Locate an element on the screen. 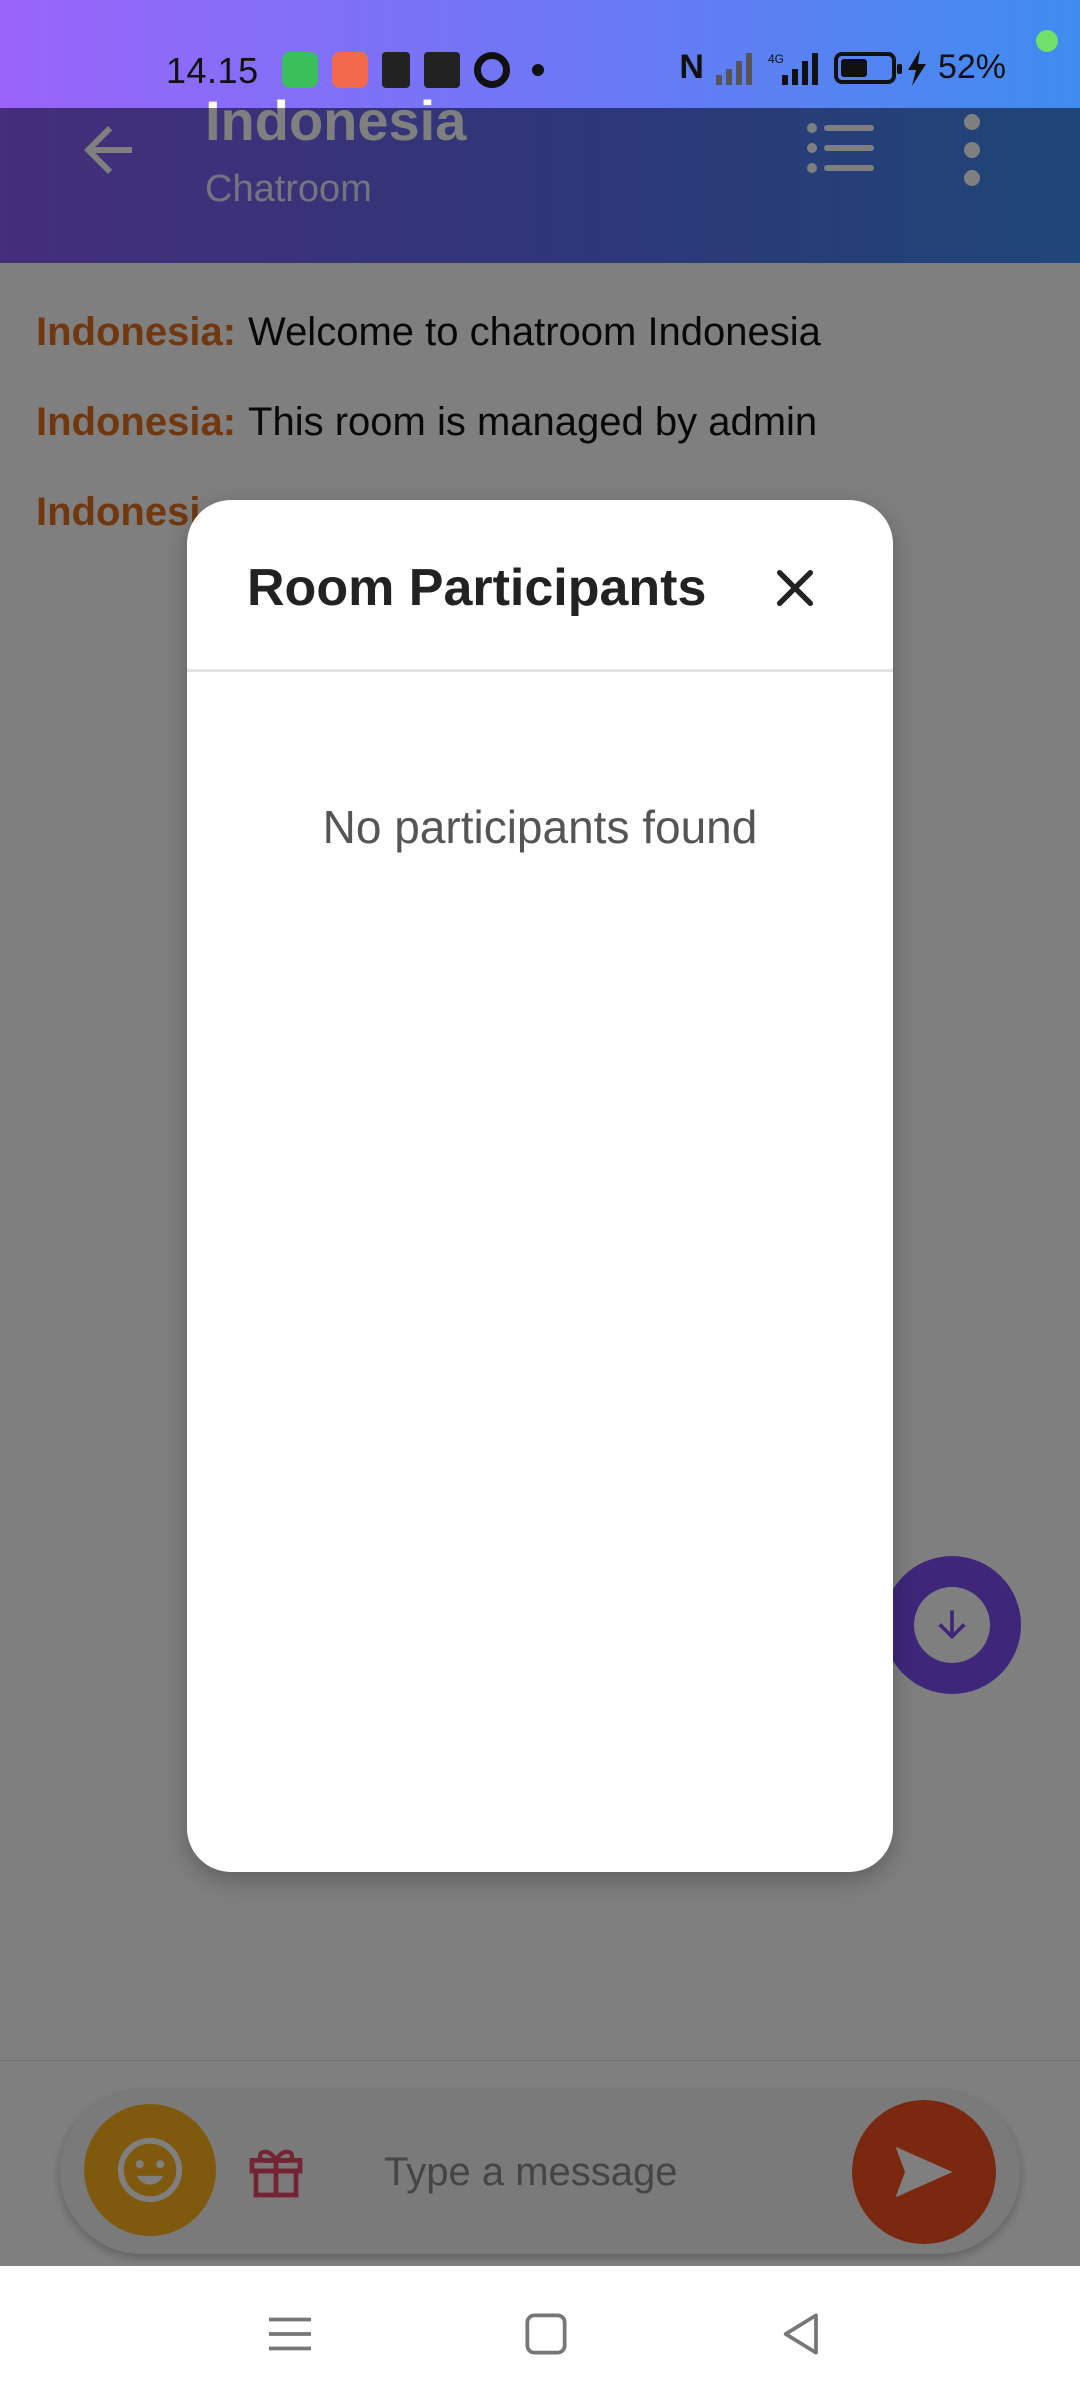  close-icon is located at coordinates (795, 588).